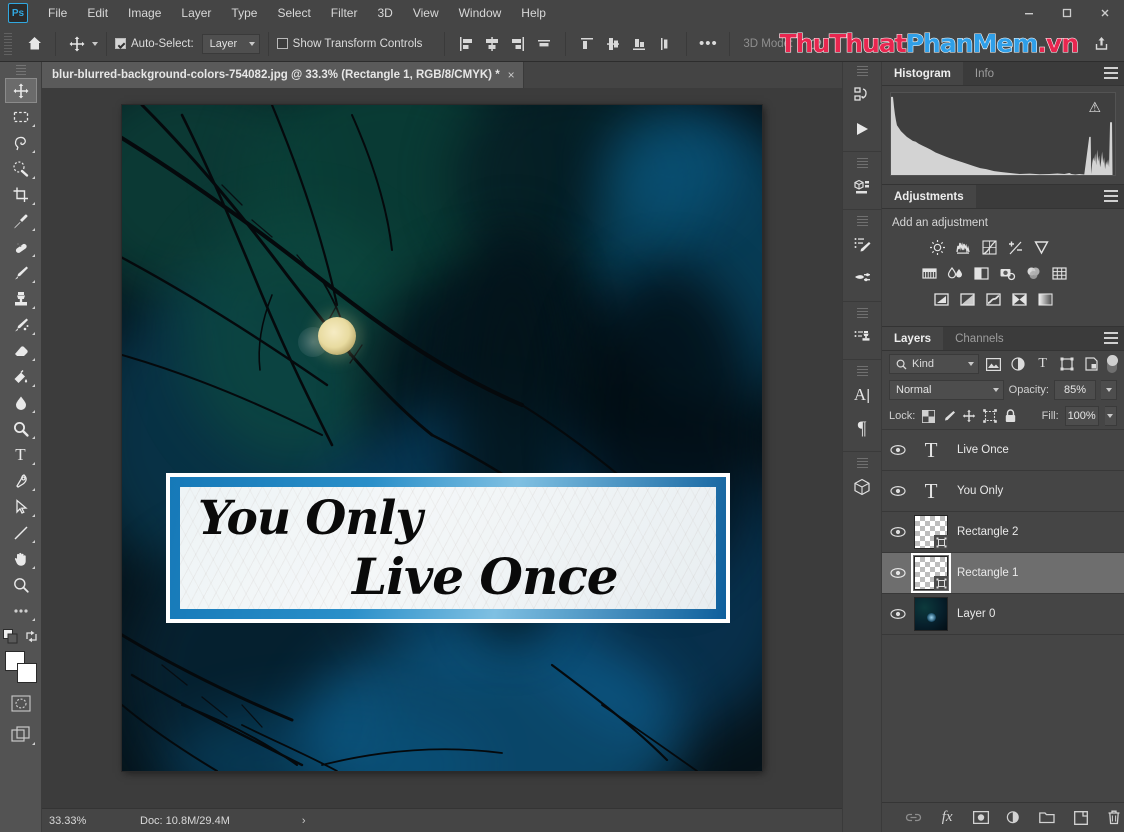 This screenshot has width=1124, height=832. Describe the element at coordinates (980, 491) in the screenshot. I see `layer-name: You Only` at that location.